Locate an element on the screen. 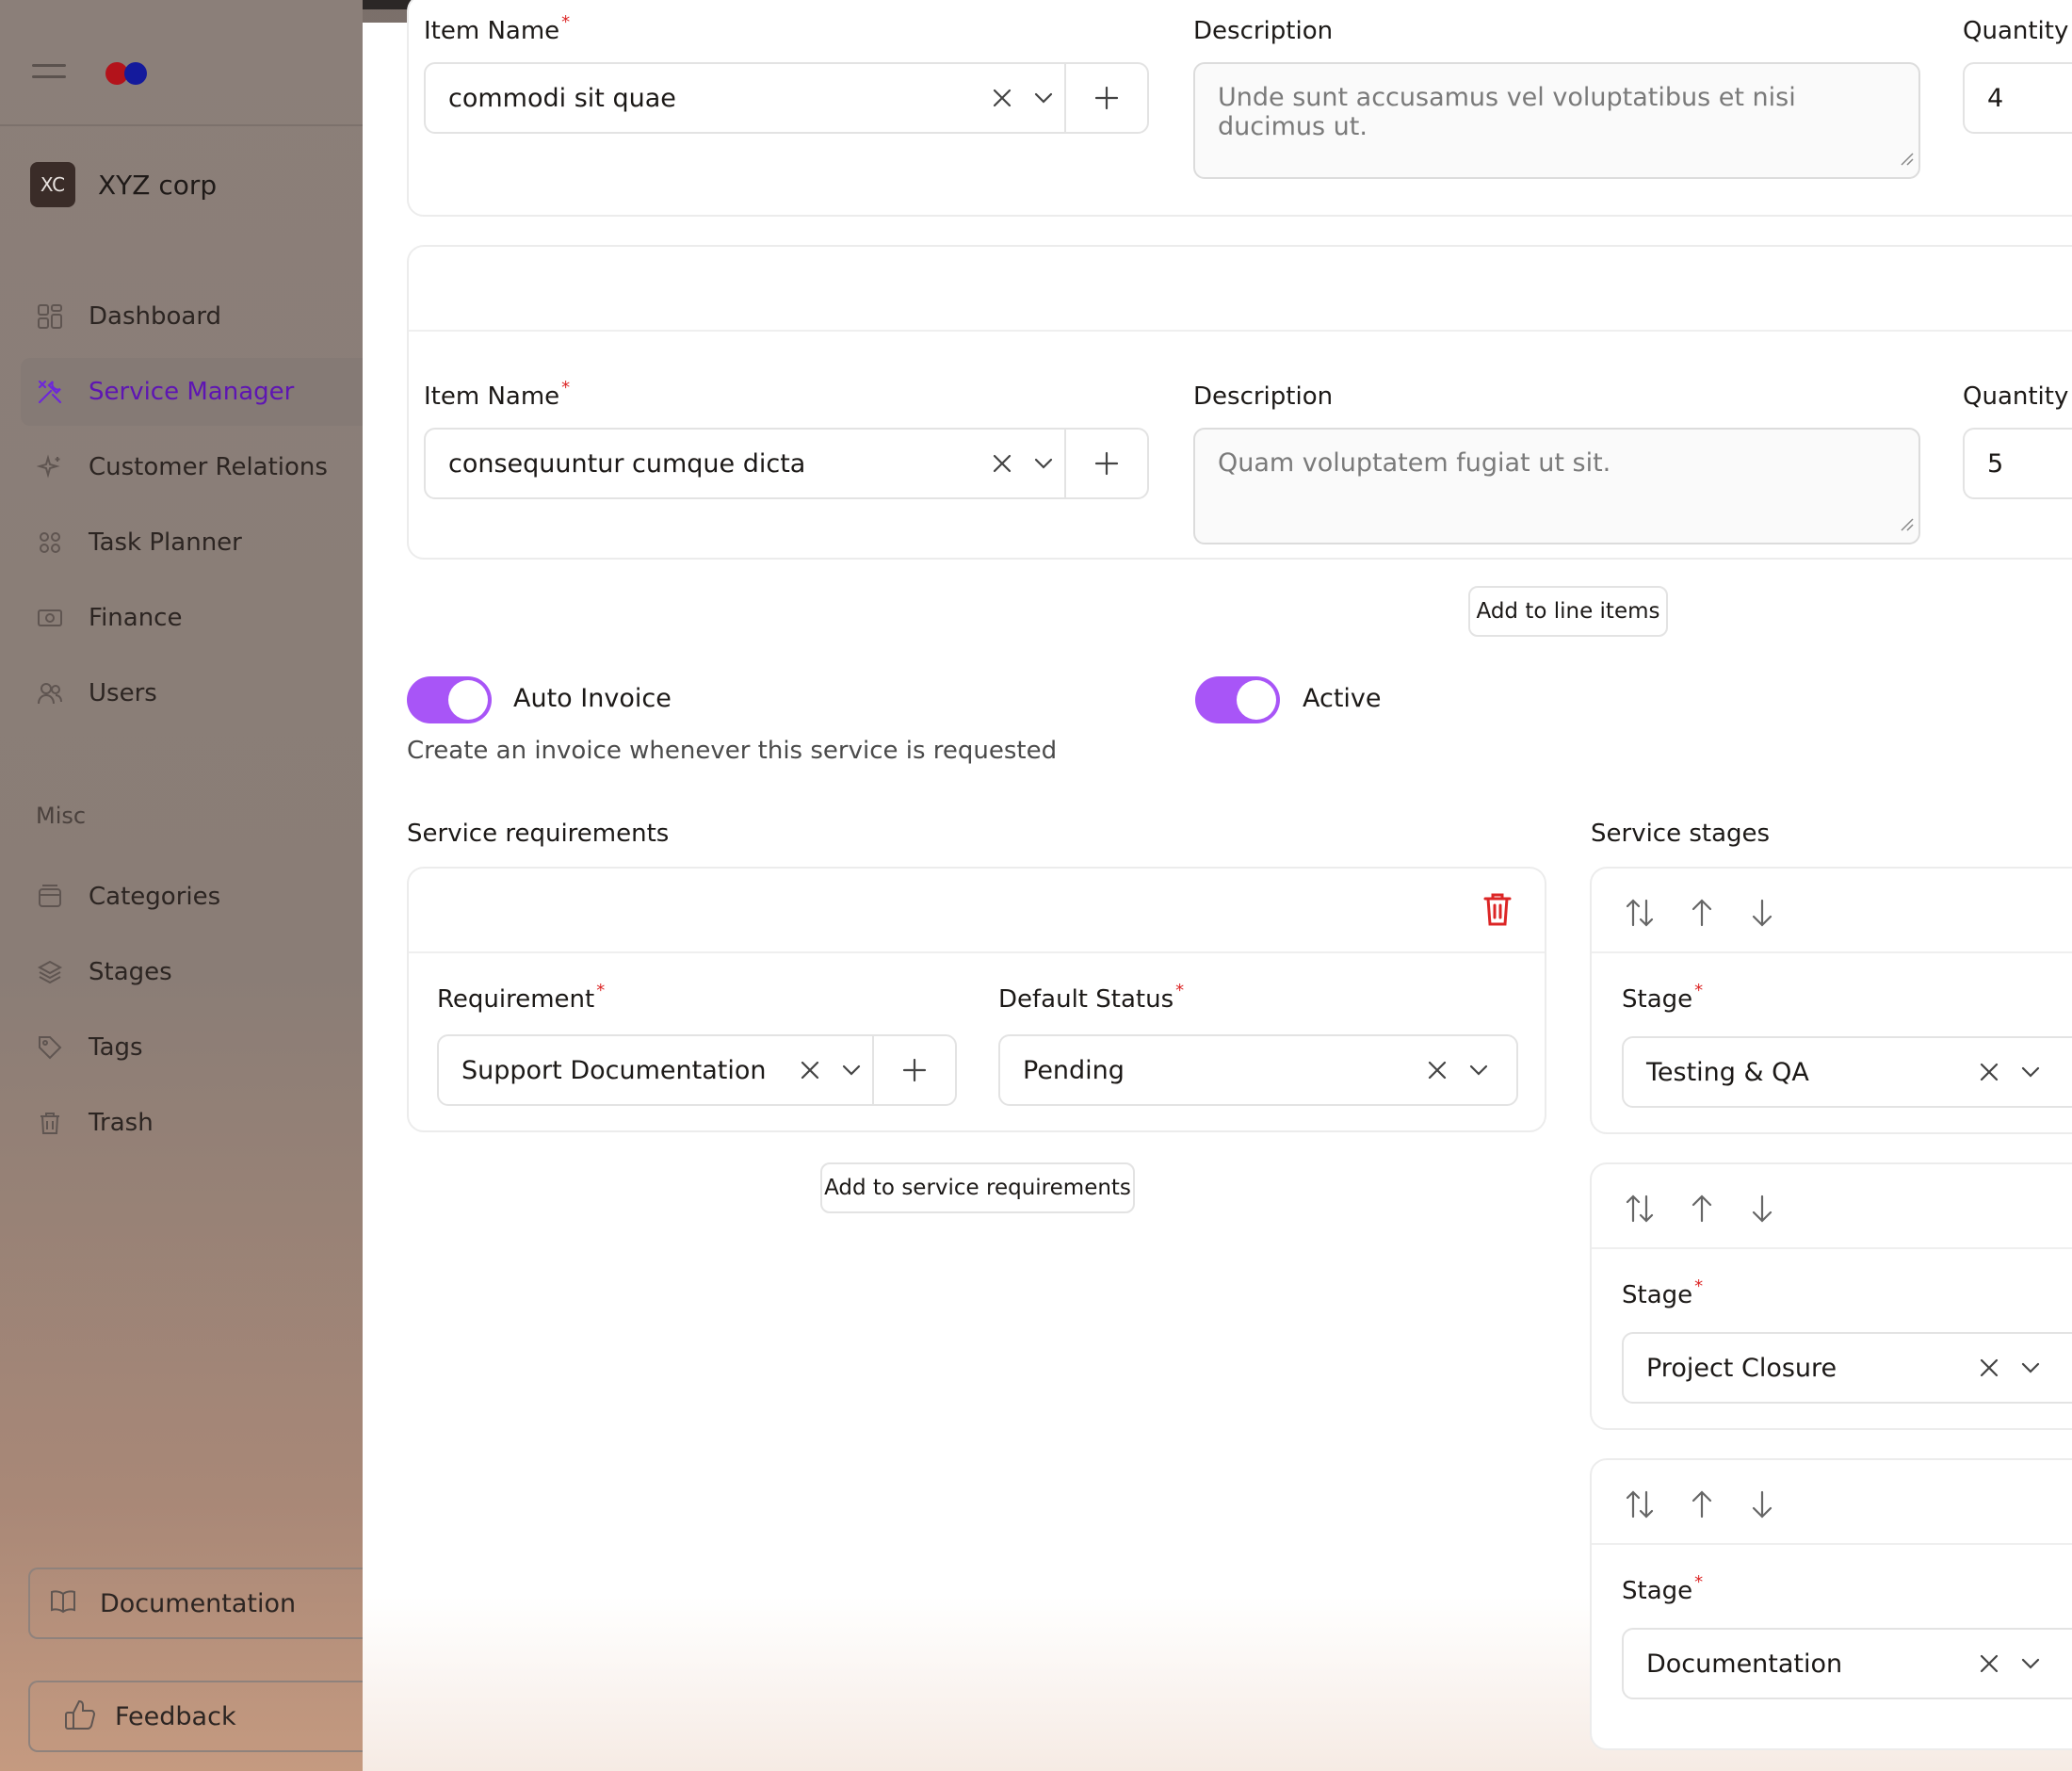 The image size is (2072, 1771). active-toggle is located at coordinates (1237, 699).